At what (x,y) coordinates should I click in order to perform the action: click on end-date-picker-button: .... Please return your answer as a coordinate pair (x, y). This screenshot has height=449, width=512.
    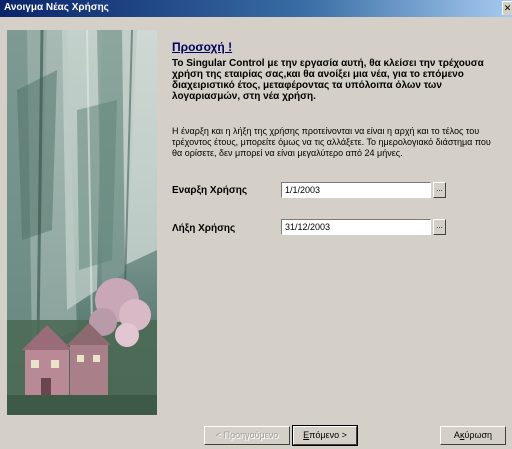
    Looking at the image, I should click on (439, 227).